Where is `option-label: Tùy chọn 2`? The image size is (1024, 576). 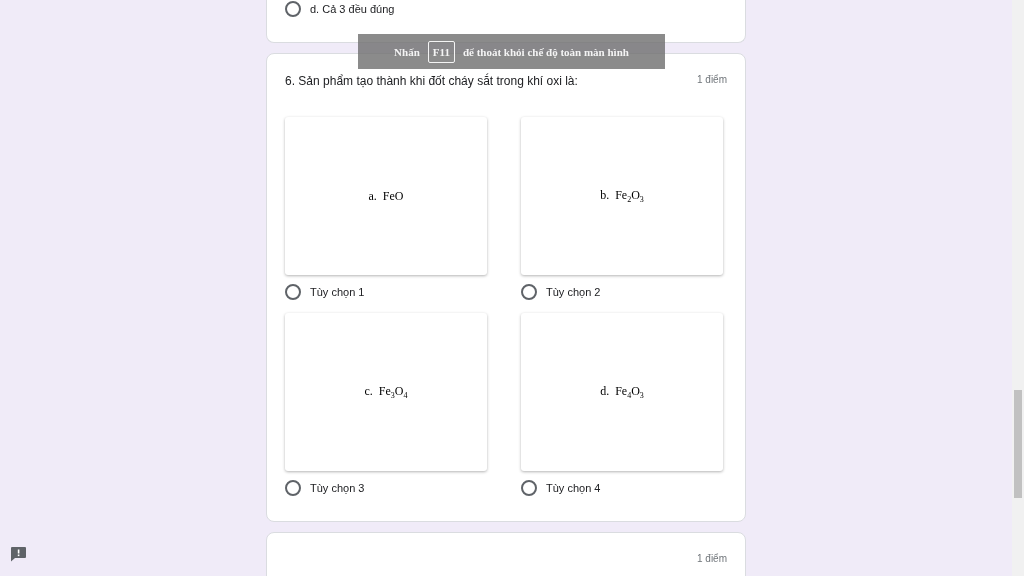
option-label: Tùy chọn 2 is located at coordinates (573, 292).